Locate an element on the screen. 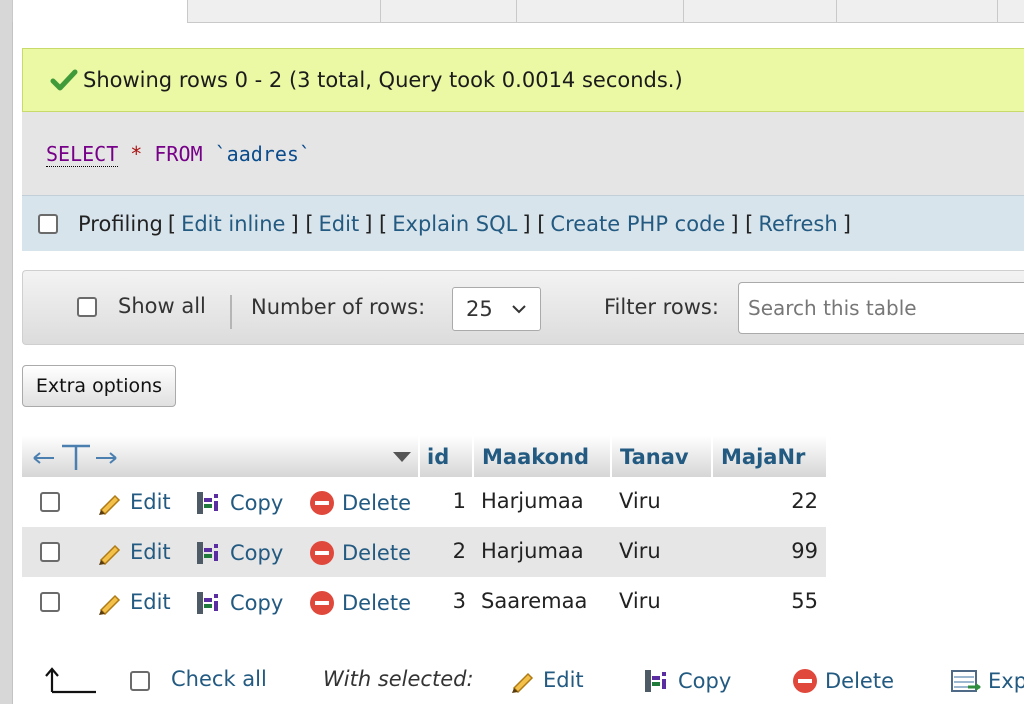  nav-divider is located at coordinates (231, 312).